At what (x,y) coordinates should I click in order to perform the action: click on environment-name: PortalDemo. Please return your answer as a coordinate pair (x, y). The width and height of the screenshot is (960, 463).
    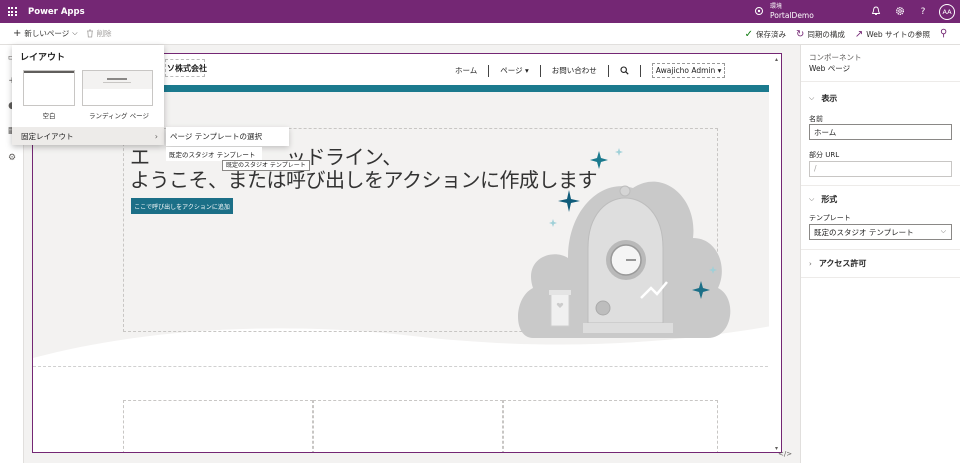
    Looking at the image, I should click on (792, 15).